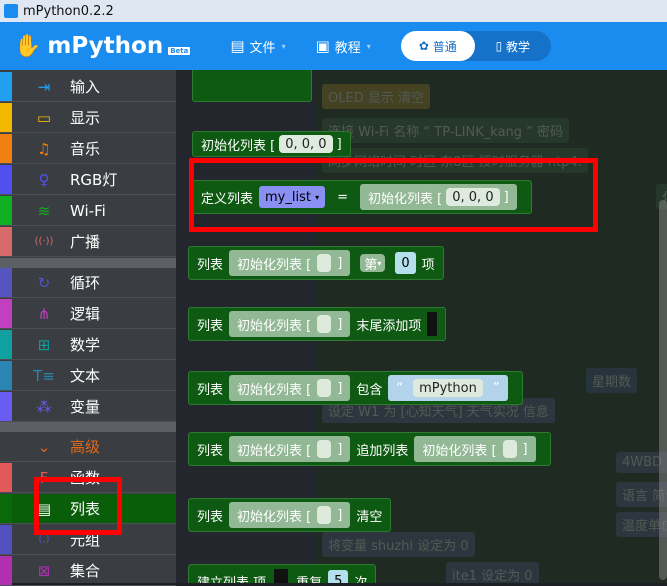 The width and height of the screenshot is (667, 586). What do you see at coordinates (44, 446) in the screenshot?
I see `chevron-down-icon: ⌄` at bounding box center [44, 446].